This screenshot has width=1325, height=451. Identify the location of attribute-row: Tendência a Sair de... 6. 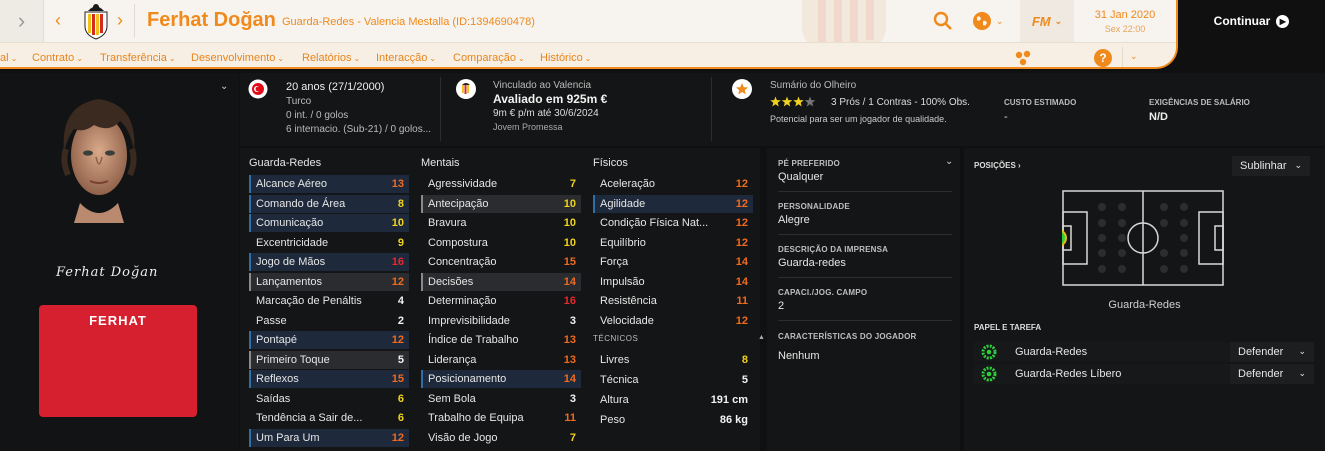
(329, 418).